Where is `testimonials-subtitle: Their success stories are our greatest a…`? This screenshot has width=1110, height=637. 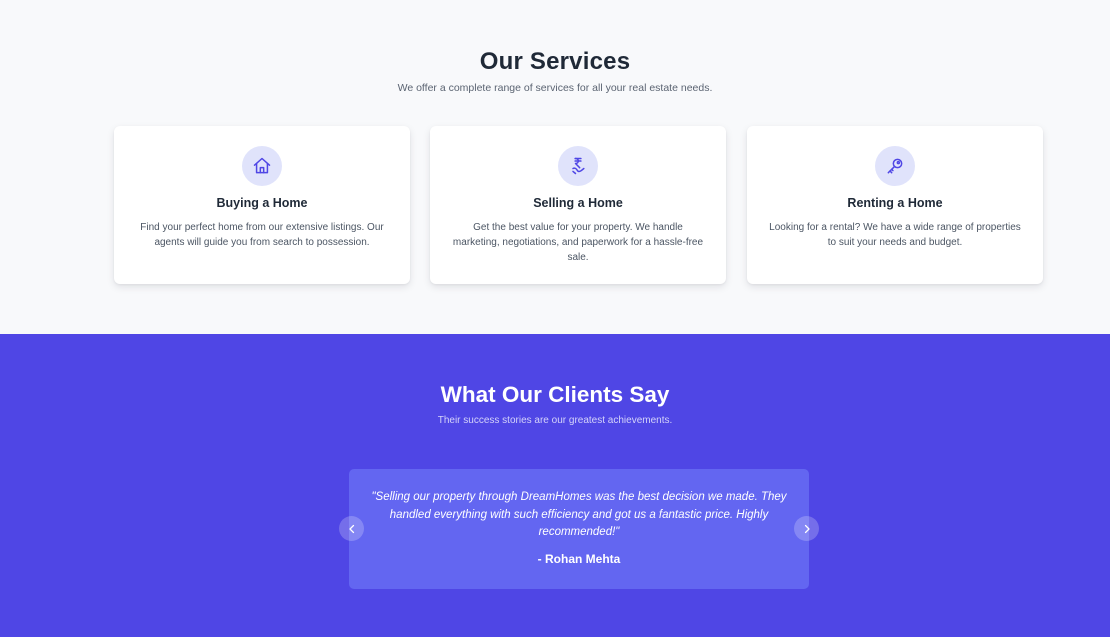 testimonials-subtitle: Their success stories are our greatest a… is located at coordinates (555, 420).